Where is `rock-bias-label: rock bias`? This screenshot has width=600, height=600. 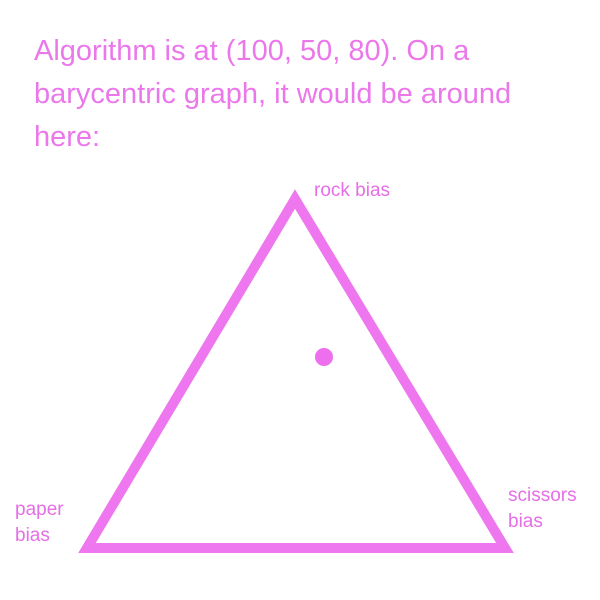 rock-bias-label: rock bias is located at coordinates (352, 191).